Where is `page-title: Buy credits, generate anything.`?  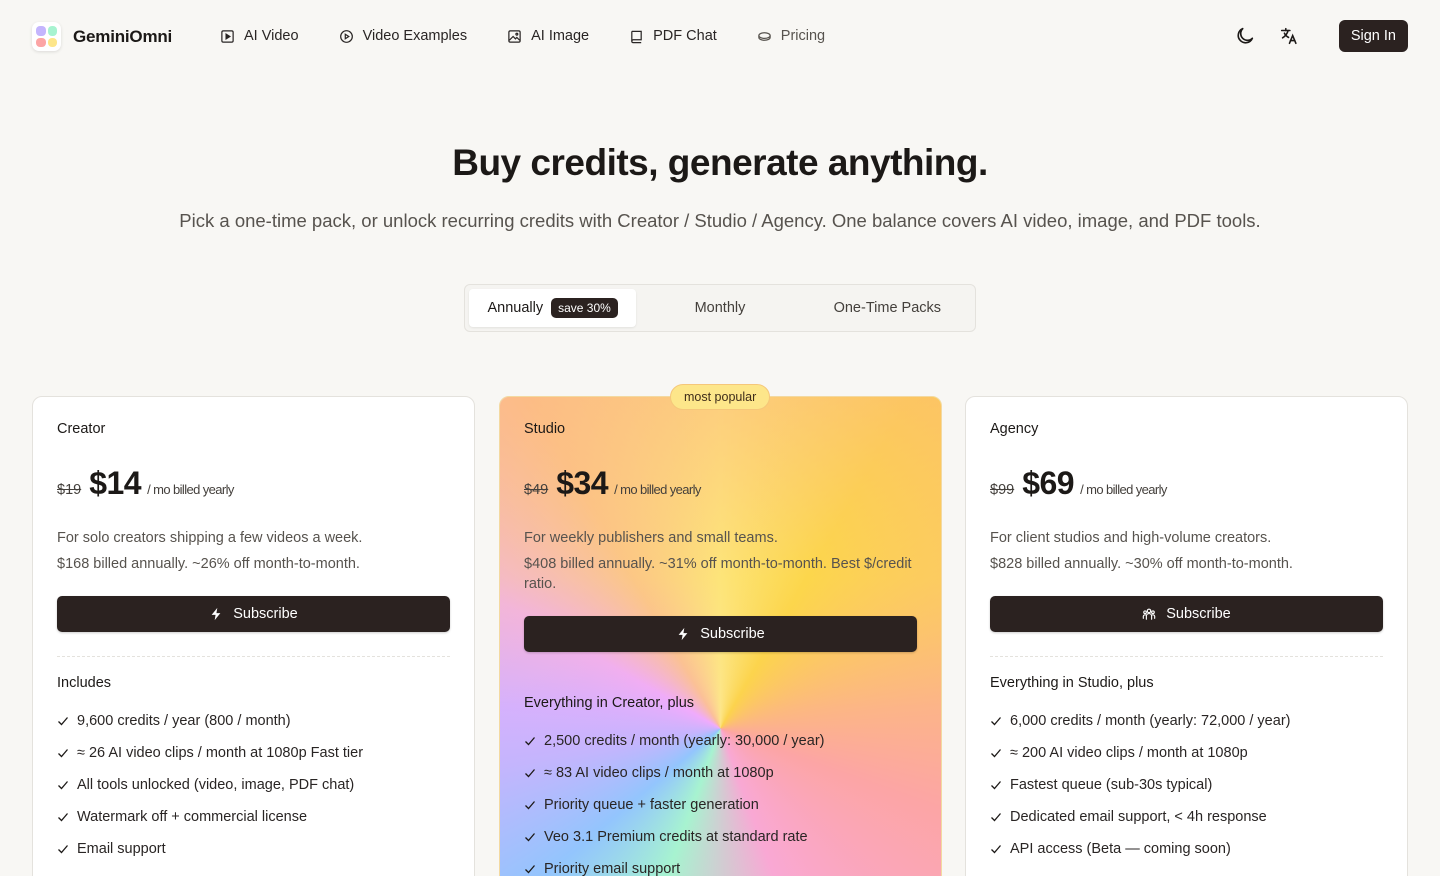
page-title: Buy credits, generate anything. is located at coordinates (720, 162).